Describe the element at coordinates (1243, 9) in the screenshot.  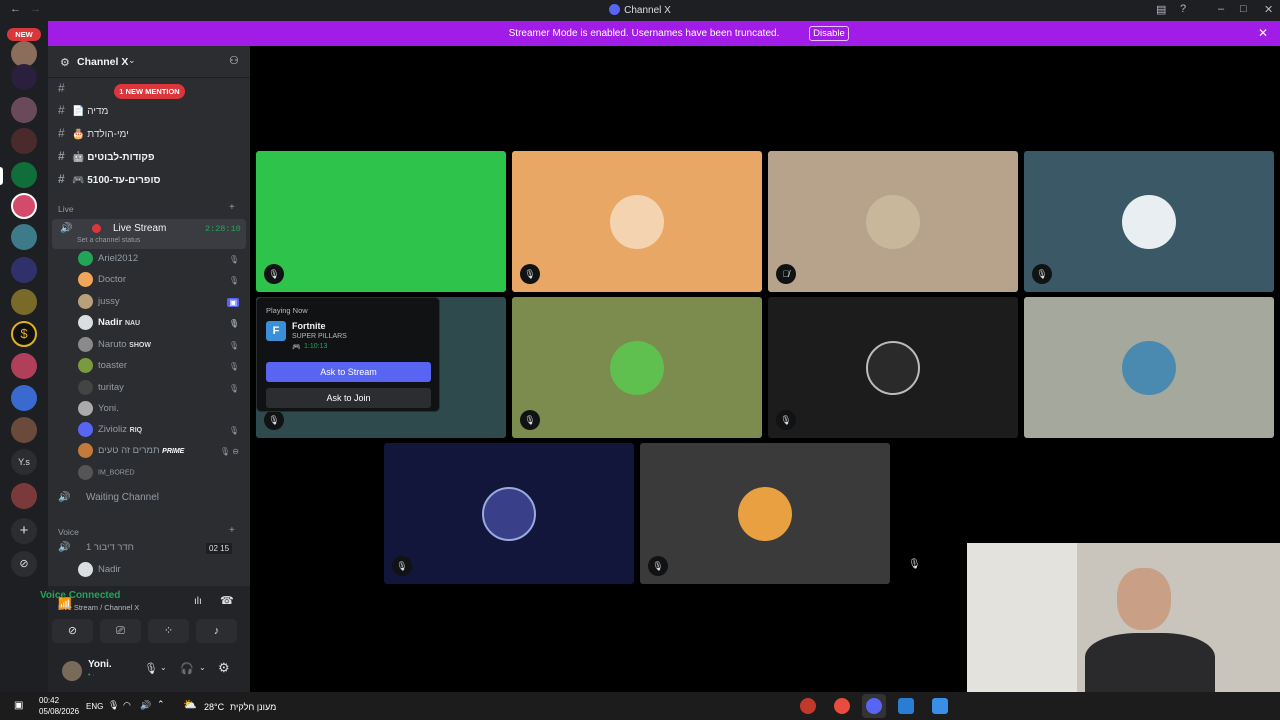
I see `maximize-icon: □` at that location.